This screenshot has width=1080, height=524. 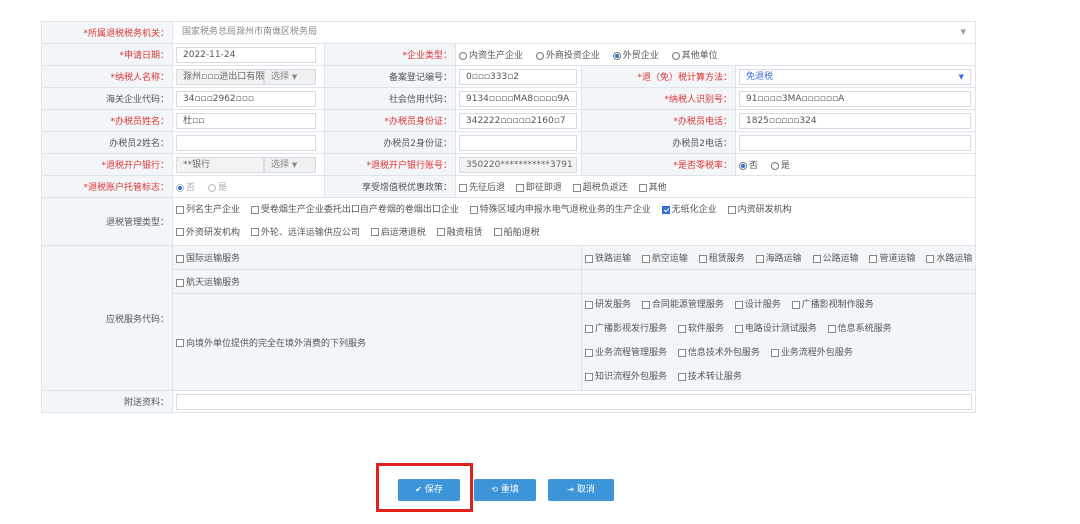 I want to click on handler2-phone-label: 办税员2电话：, so click(x=658, y=142).